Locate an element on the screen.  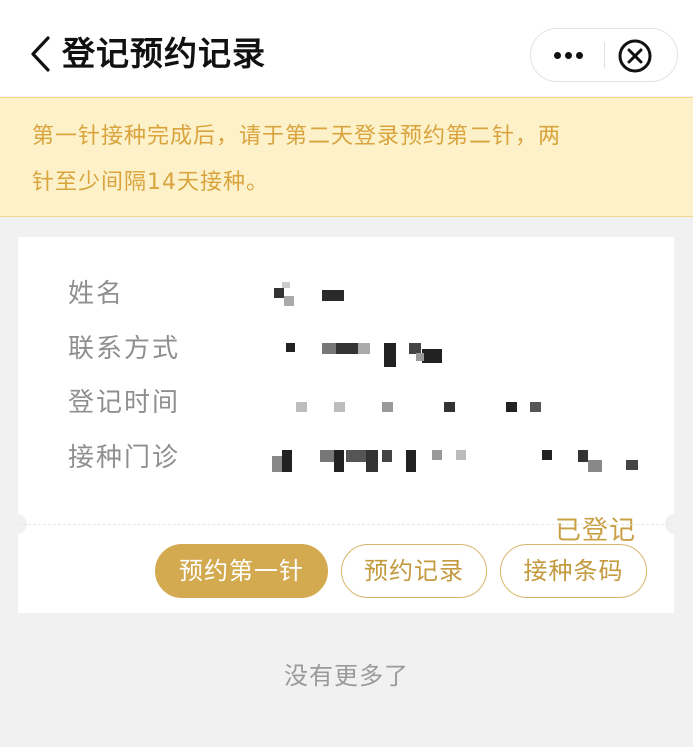
field-row-phone: 联系方式 is located at coordinates (358, 349).